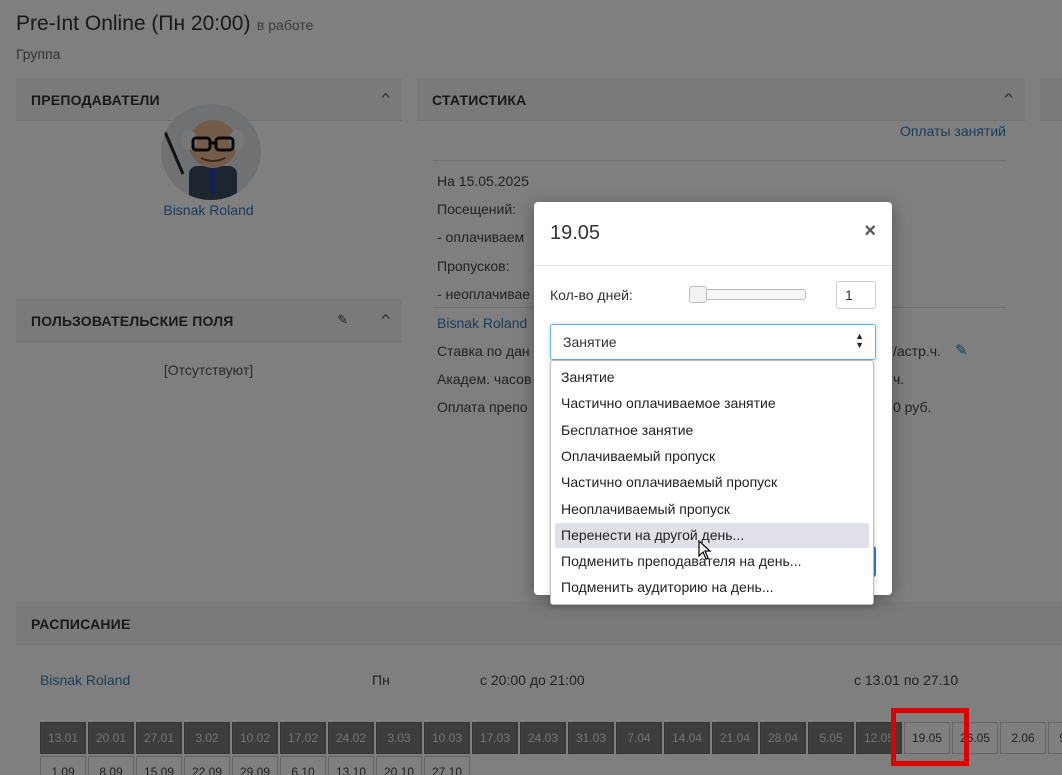  What do you see at coordinates (712, 377) in the screenshot?
I see `lesson-type-option: Занятие` at bounding box center [712, 377].